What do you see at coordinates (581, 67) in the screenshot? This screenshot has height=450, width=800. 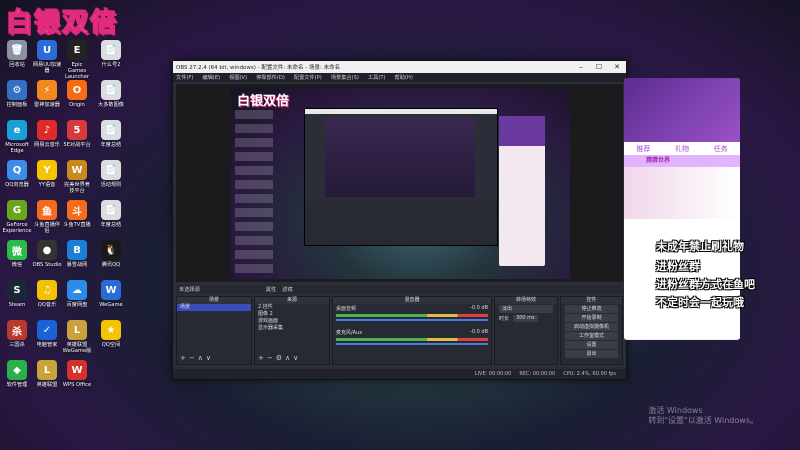 I see `minimize-icon: –` at bounding box center [581, 67].